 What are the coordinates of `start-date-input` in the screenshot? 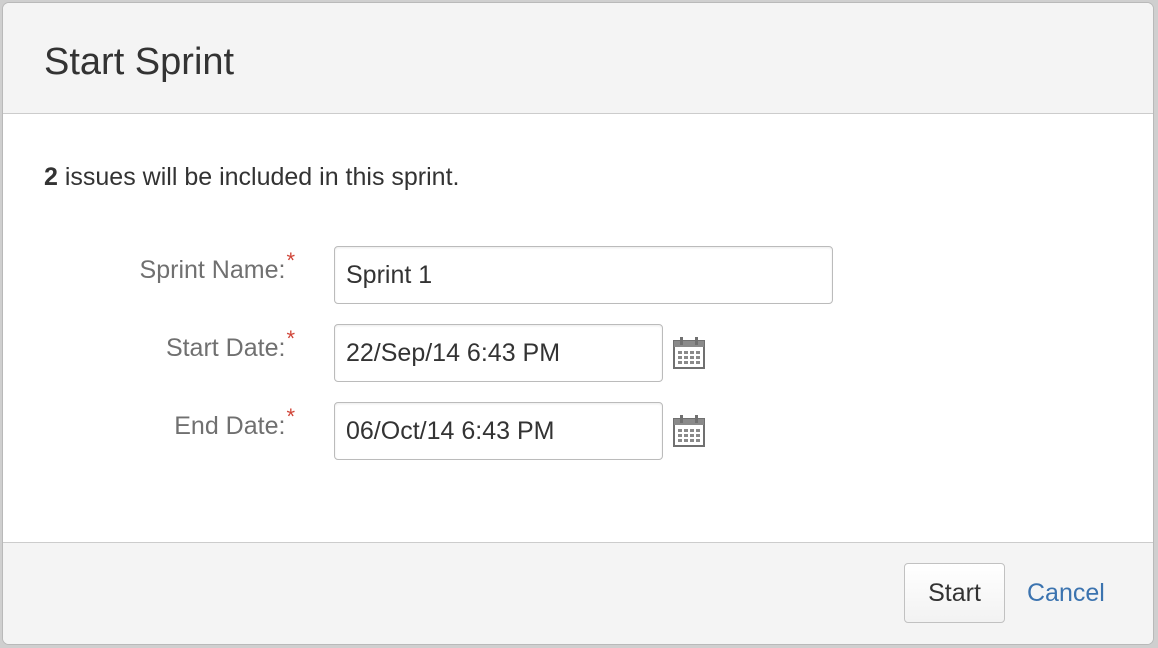 It's located at (498, 353).